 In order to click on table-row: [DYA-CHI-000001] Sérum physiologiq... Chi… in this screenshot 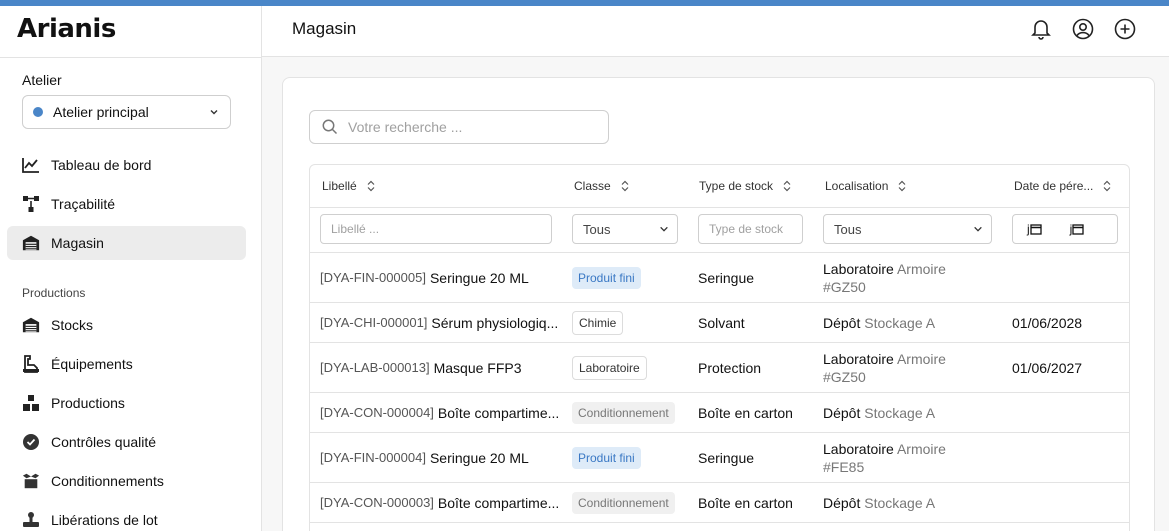, I will do `click(719, 323)`.